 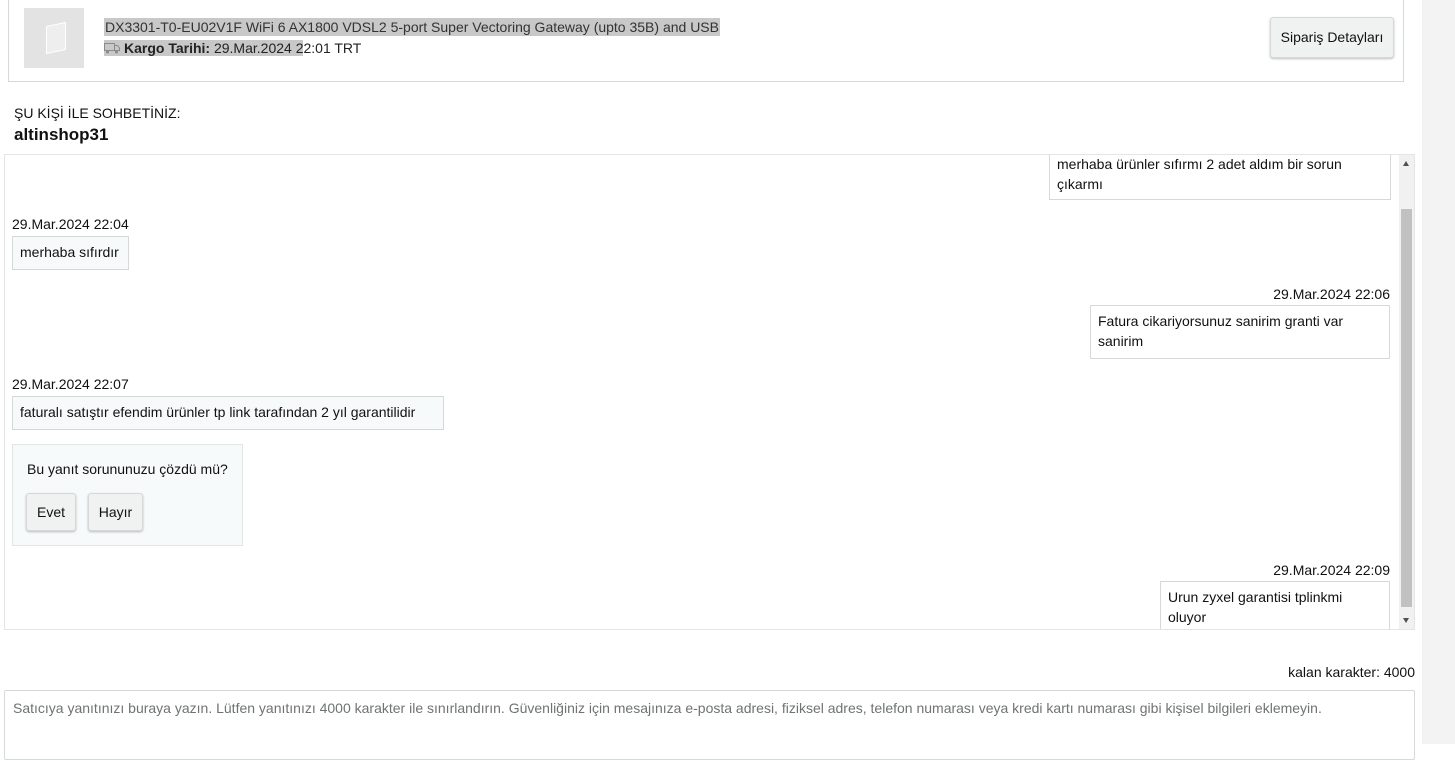 What do you see at coordinates (70, 224) in the screenshot?
I see `message-timestamp: 29.Mar.2024 22:04` at bounding box center [70, 224].